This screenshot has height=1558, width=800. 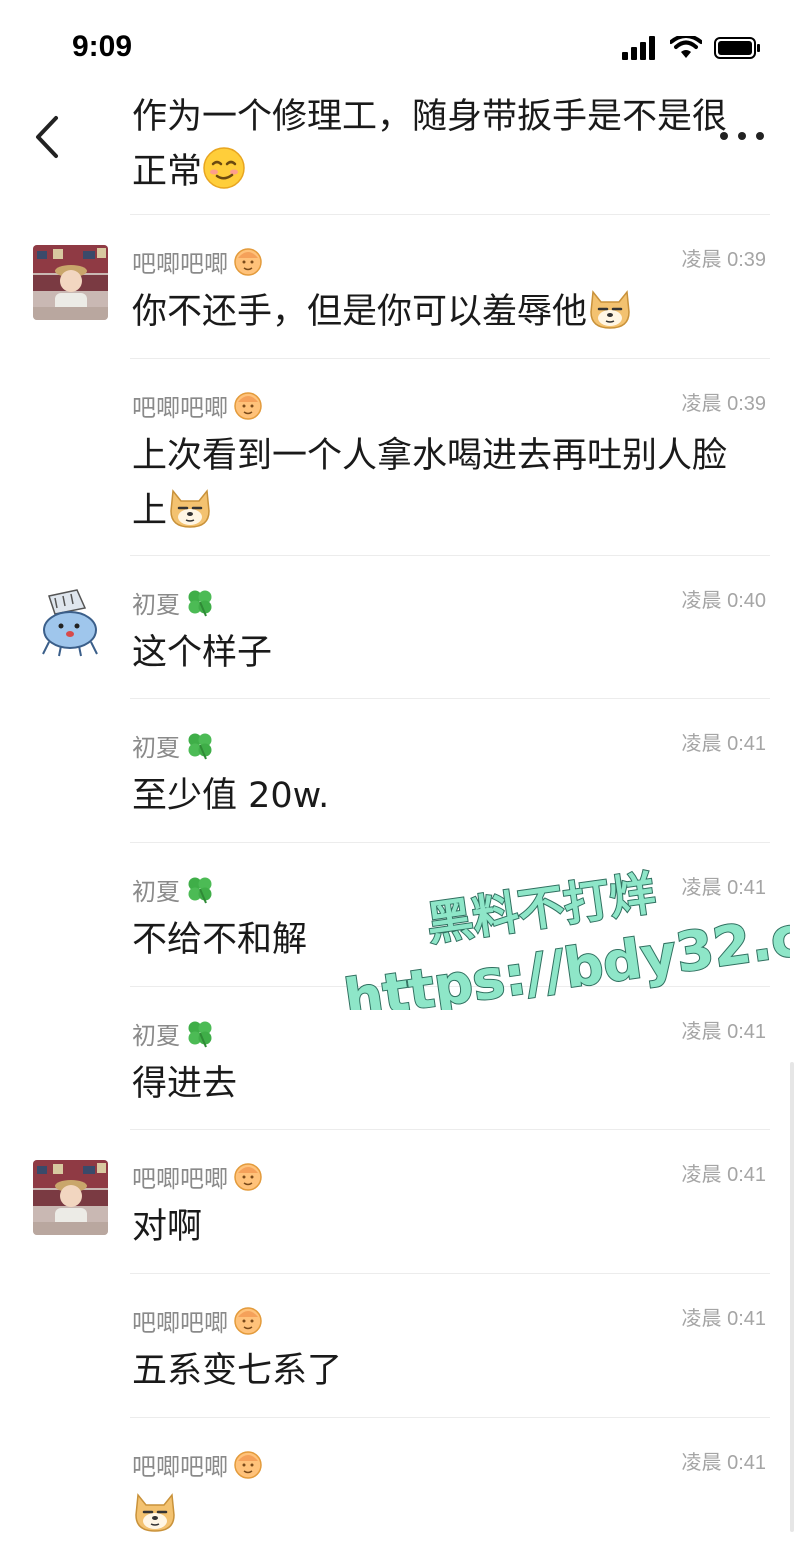 I want to click on message-item: 初夏 凌晨 0:41 不给不和解, so click(x=400, y=915).